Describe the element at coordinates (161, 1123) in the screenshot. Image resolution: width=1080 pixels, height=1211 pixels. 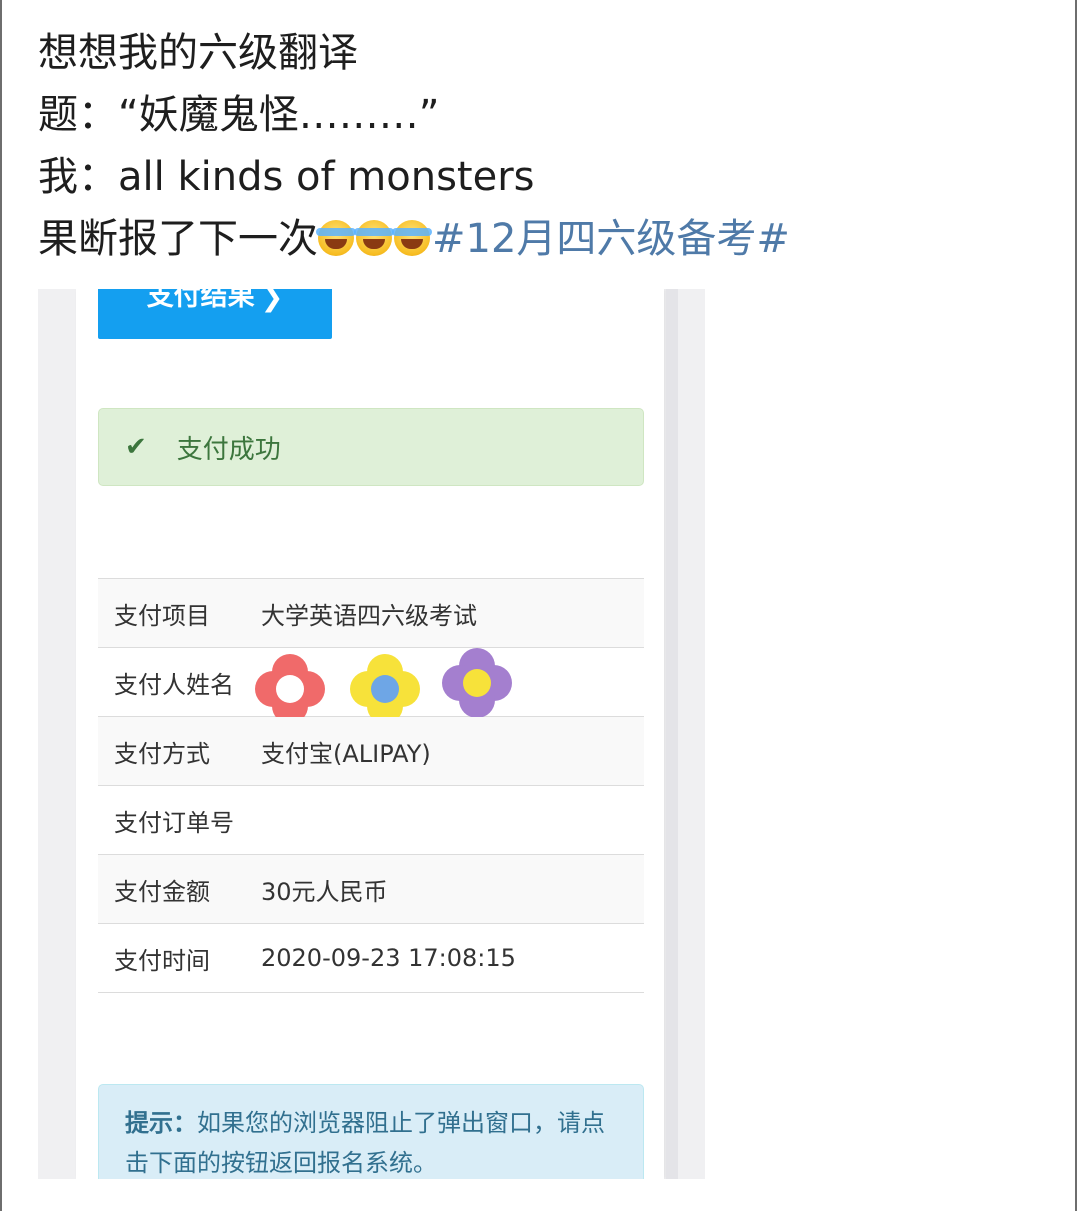
I see `tip-label: 提示：` at that location.